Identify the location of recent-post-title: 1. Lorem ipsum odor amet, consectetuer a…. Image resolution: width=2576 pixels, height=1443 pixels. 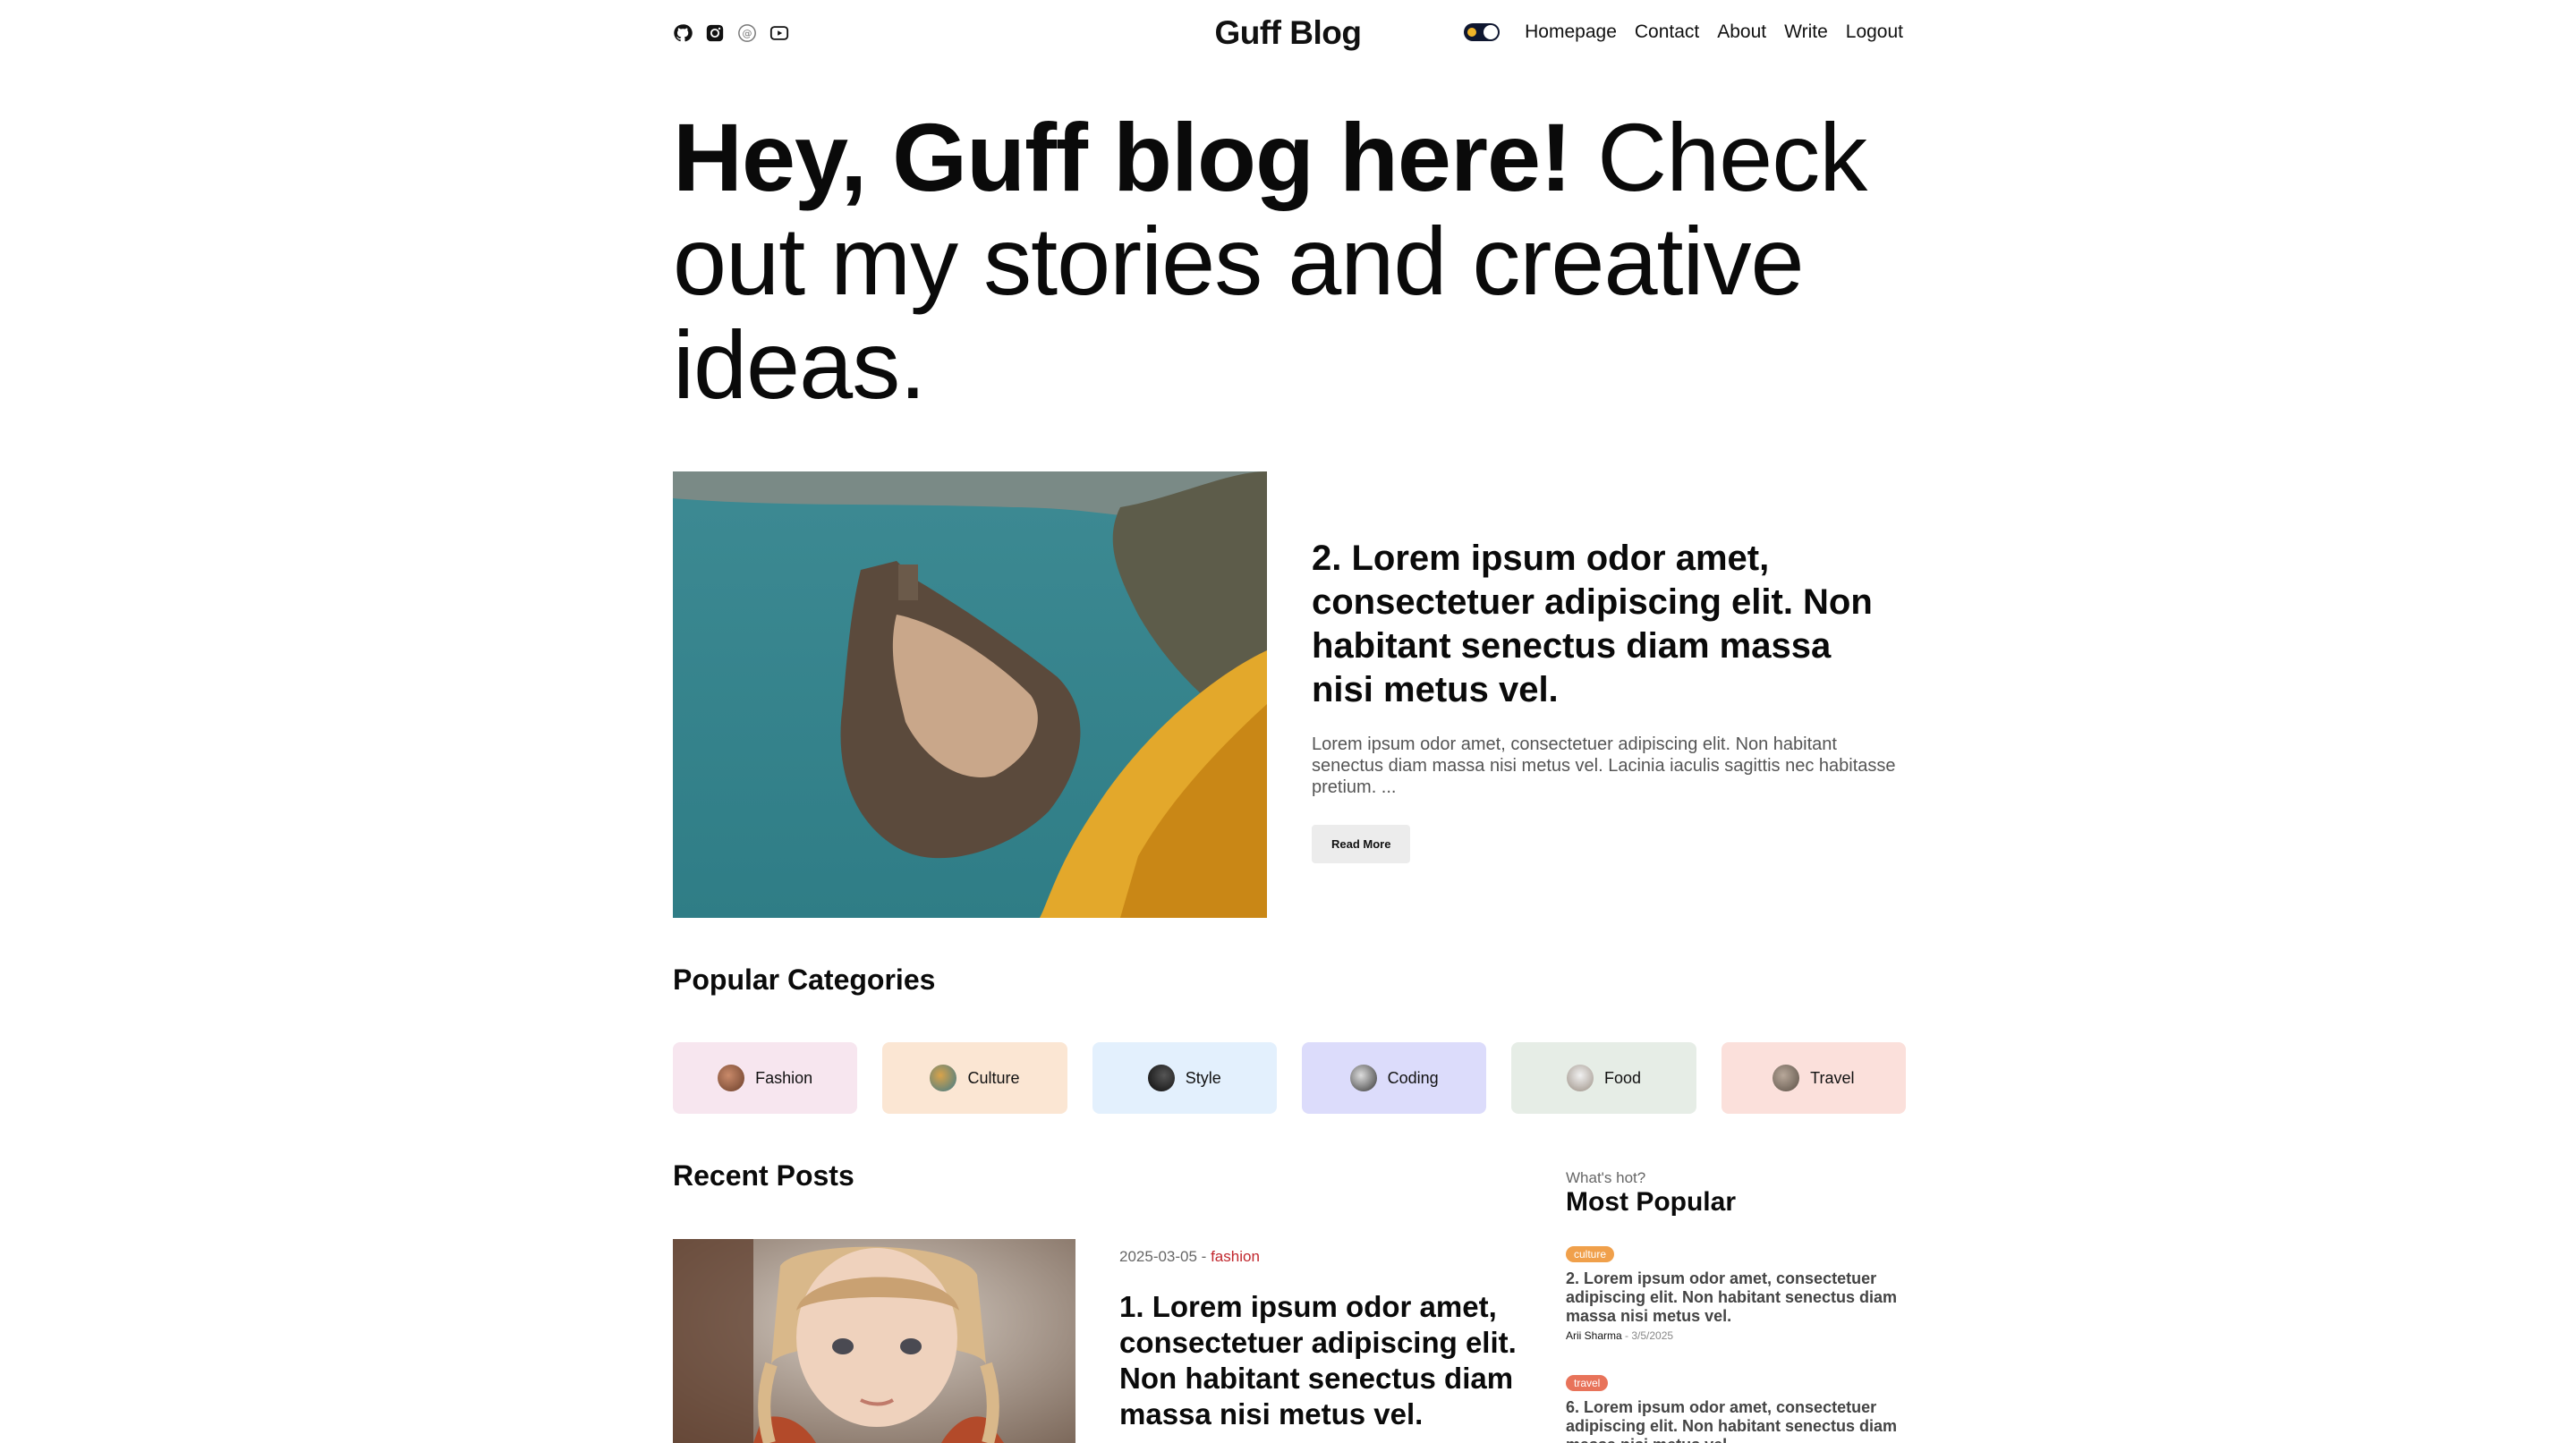
(1325, 1360).